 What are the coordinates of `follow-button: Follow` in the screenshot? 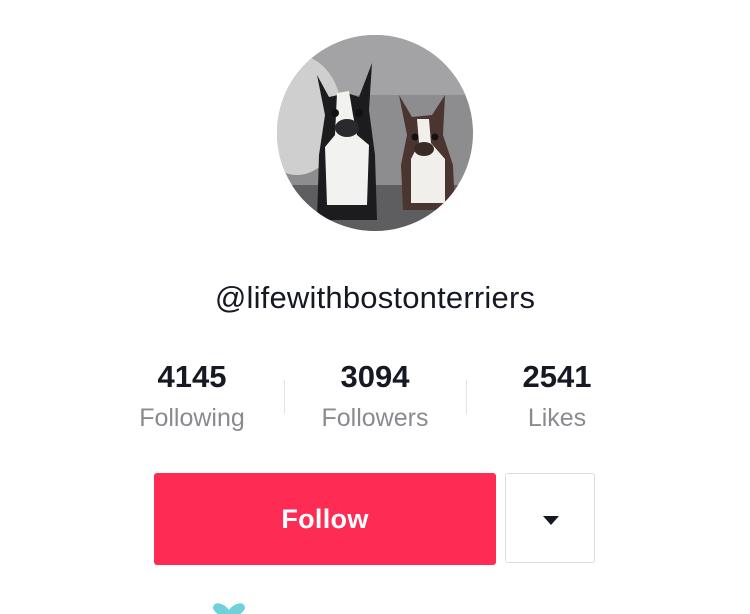 It's located at (325, 519).